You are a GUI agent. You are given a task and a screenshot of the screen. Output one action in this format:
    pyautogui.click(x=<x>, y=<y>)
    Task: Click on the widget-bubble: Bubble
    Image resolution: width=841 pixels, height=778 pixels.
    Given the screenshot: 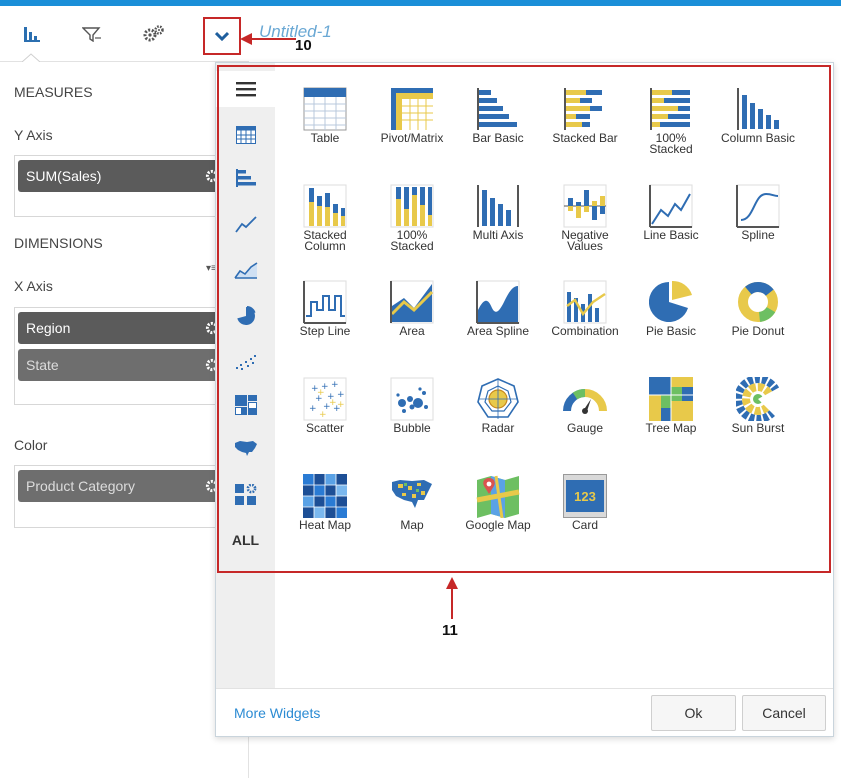 What is the action you would take?
    pyautogui.click(x=412, y=422)
    